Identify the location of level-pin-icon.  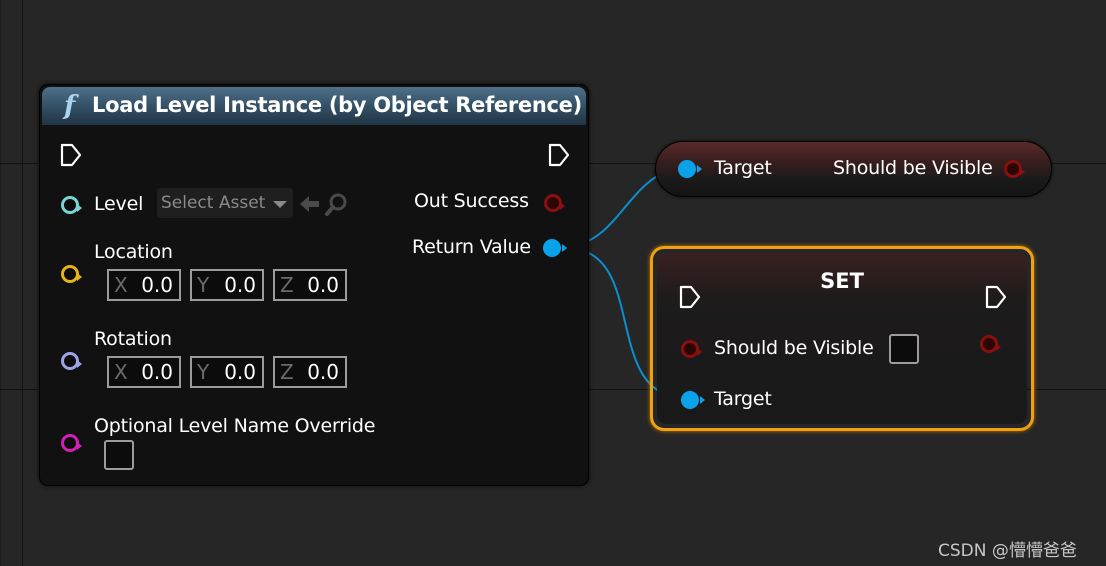
(71, 205).